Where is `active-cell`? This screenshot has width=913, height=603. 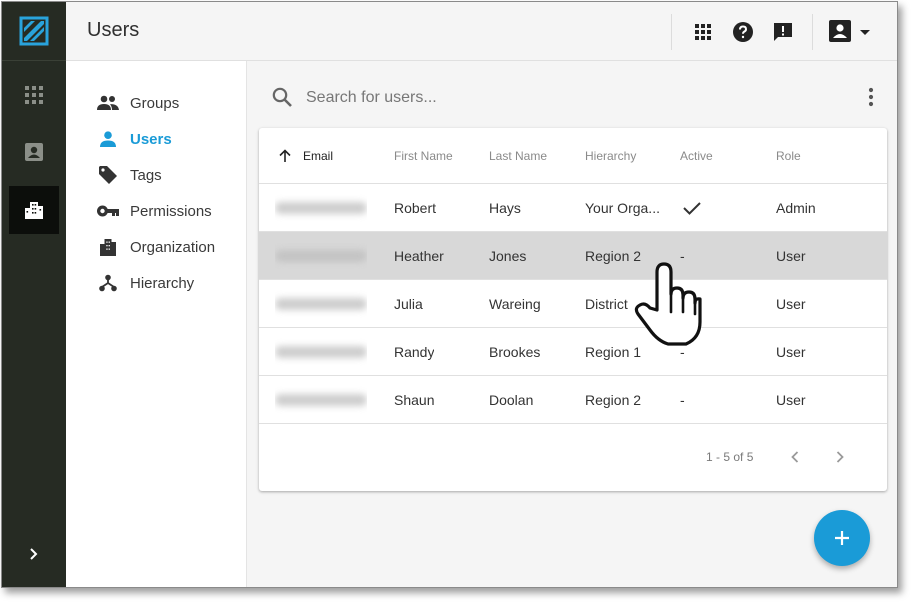 active-cell is located at coordinates (692, 208).